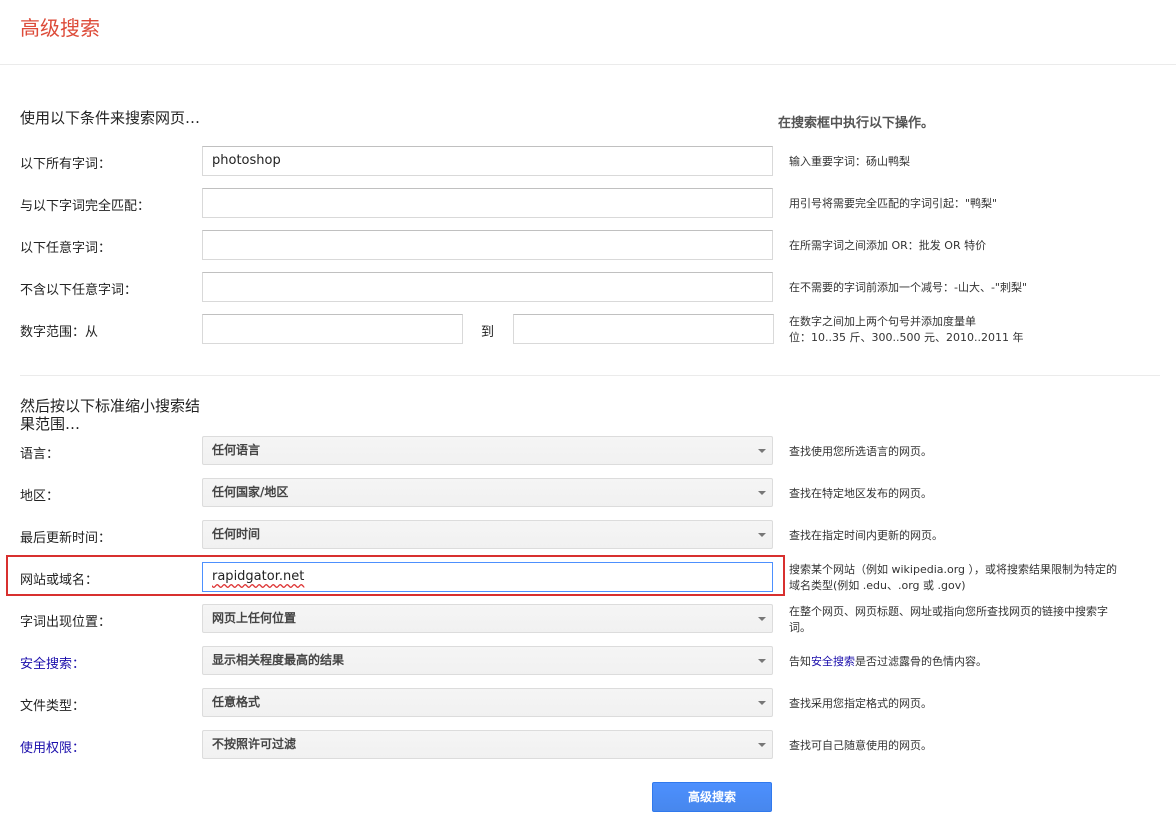 Image resolution: width=1176 pixels, height=822 pixels. I want to click on region-row: 地区： 任何国家/地区 查找在特定地区发布的网页。, so click(588, 493).